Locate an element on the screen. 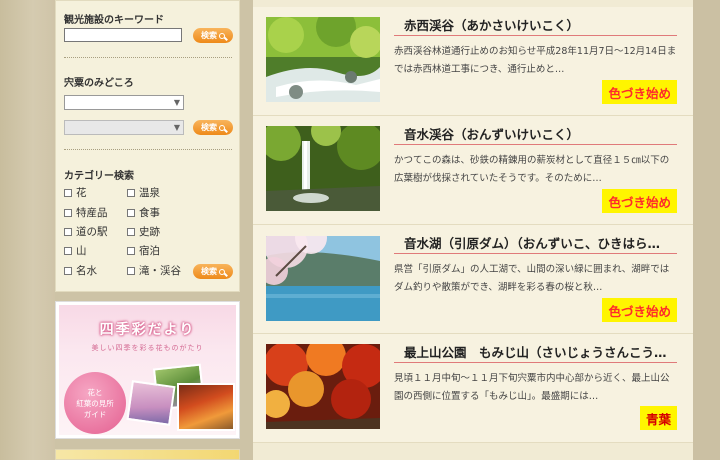  badge-line: 紅葉の見所 is located at coordinates (95, 403).